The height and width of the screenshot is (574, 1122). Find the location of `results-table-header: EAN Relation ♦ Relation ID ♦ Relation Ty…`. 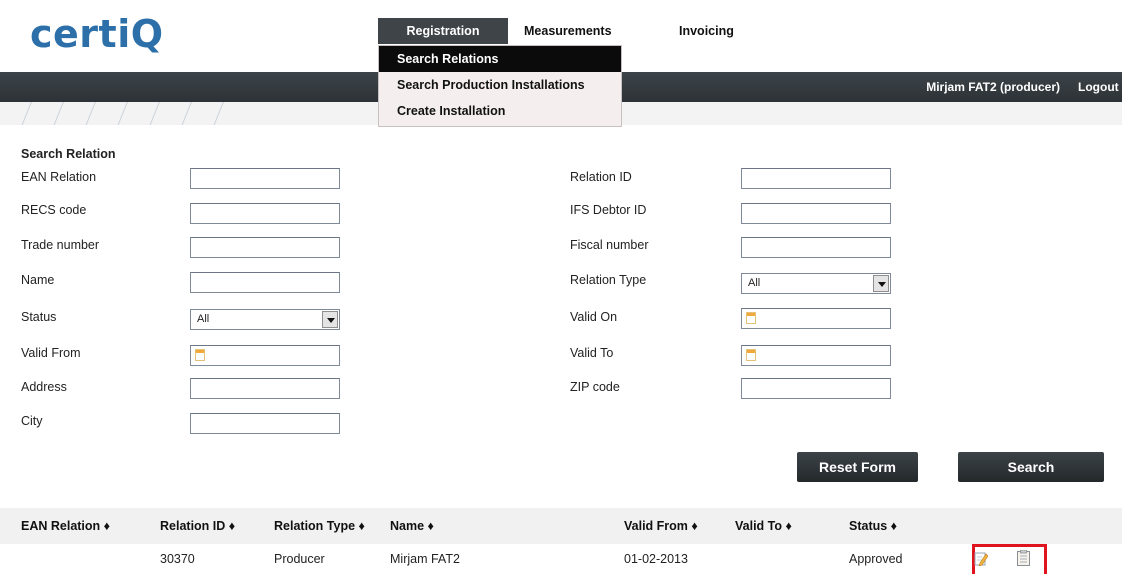

results-table-header: EAN Relation ♦ Relation ID ♦ Relation Ty… is located at coordinates (561, 526).